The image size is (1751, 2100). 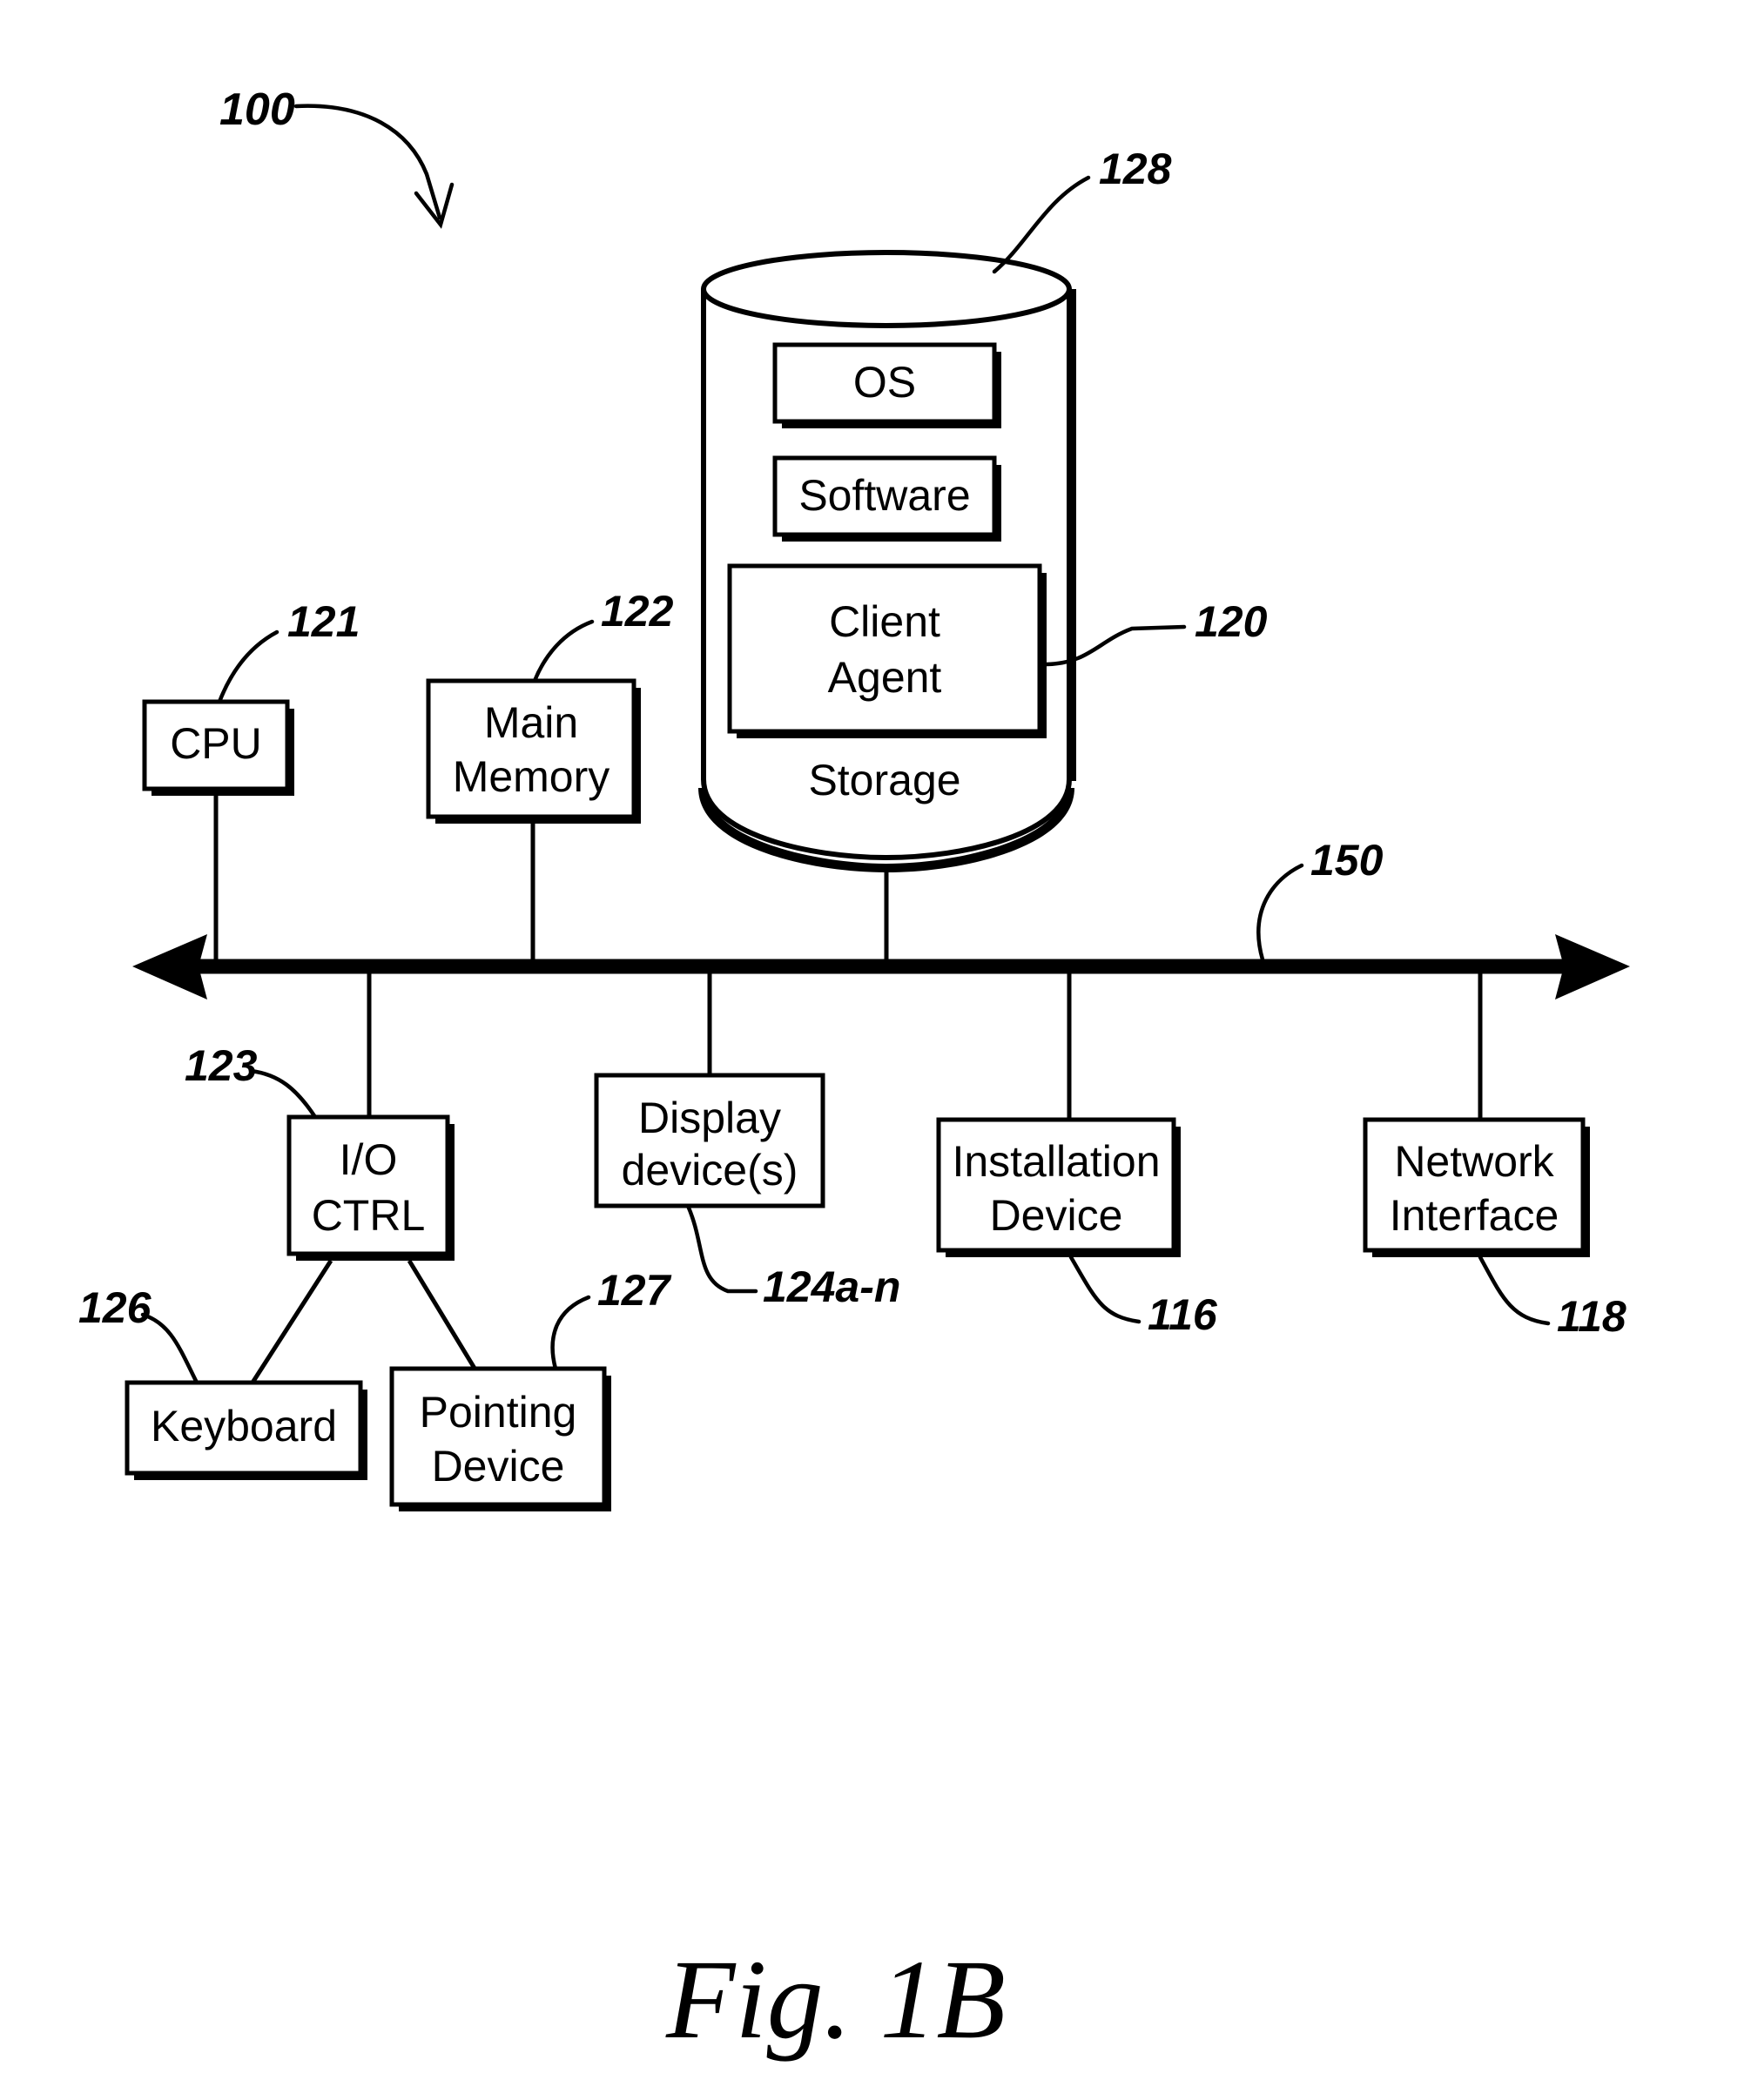 I want to click on component-keyboard-label: Keyboard, so click(x=244, y=1426).